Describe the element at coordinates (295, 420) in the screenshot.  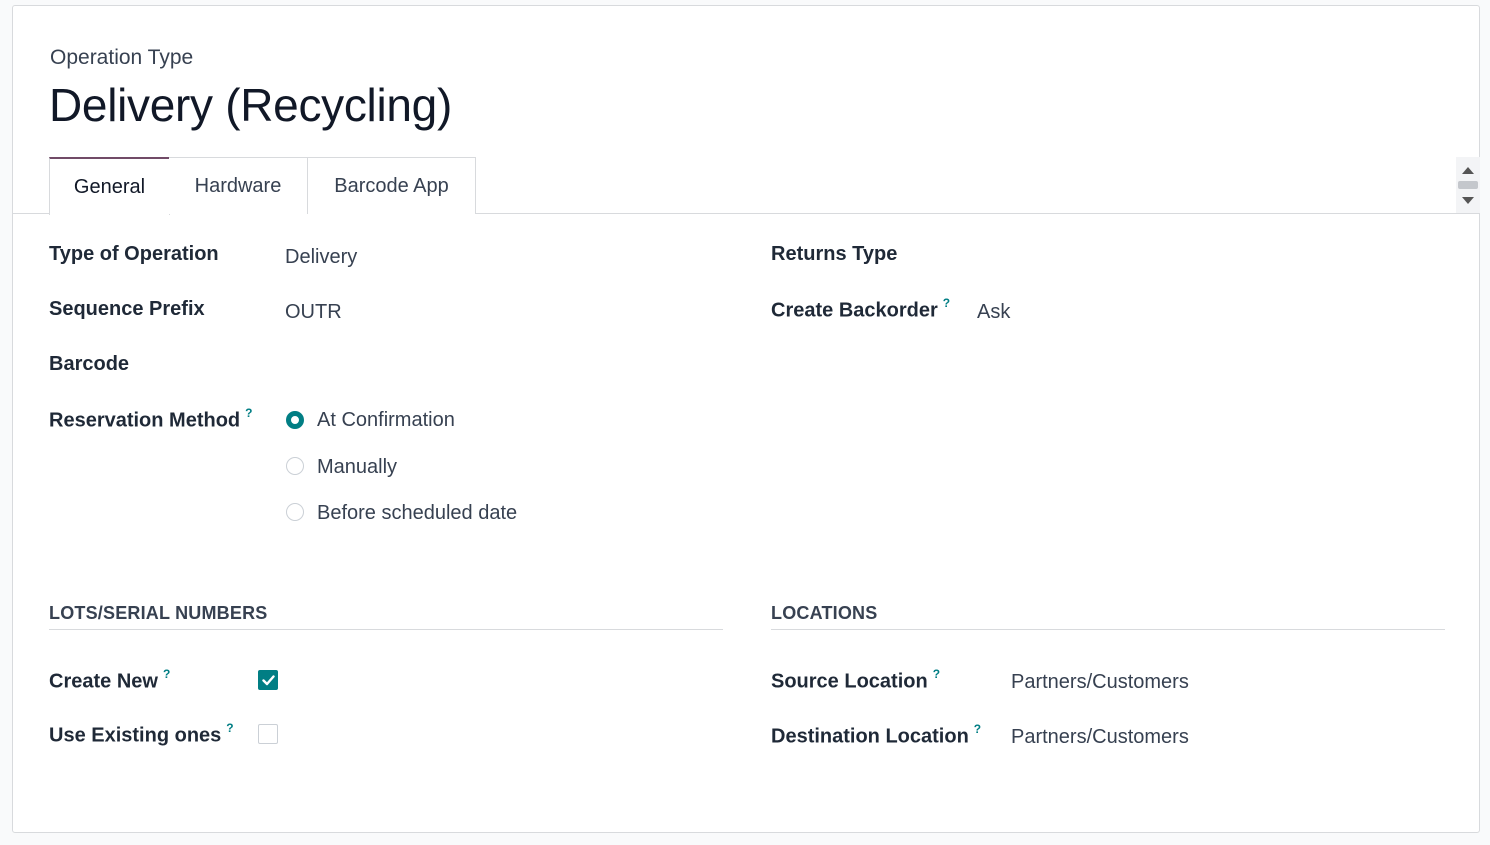
I see `radio-at-confirmation` at that location.